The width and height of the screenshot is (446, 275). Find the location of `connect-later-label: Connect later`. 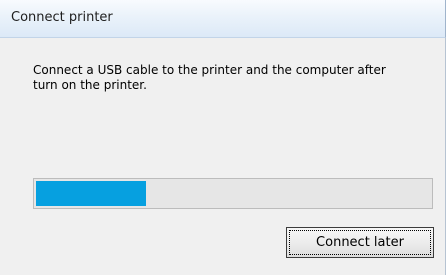

connect-later-label: Connect later is located at coordinates (360, 242).